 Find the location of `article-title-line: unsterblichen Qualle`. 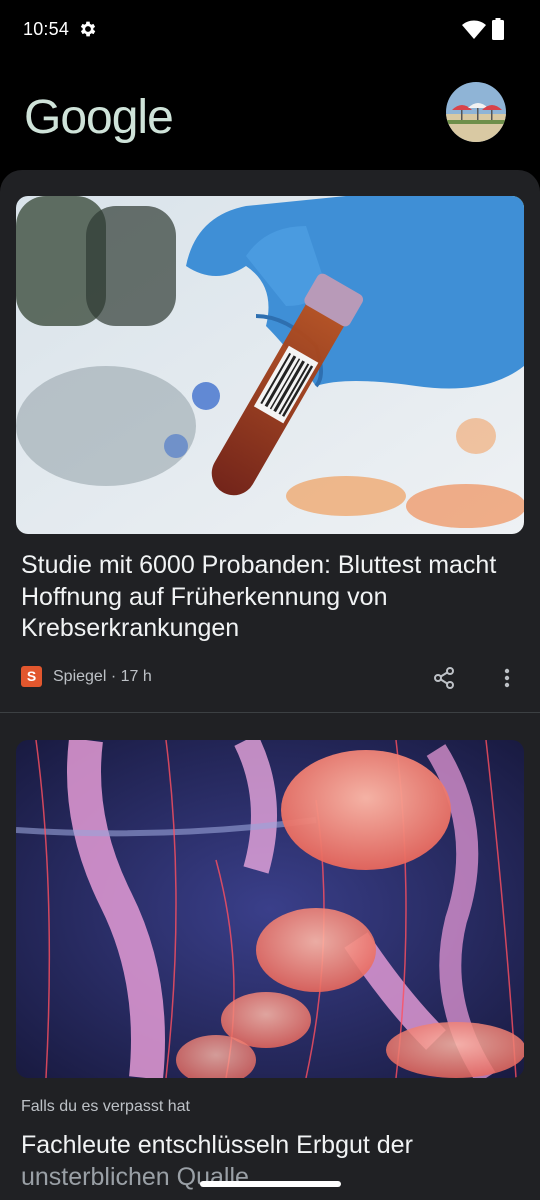

article-title-line: unsterblichen Qualle is located at coordinates (135, 1176).